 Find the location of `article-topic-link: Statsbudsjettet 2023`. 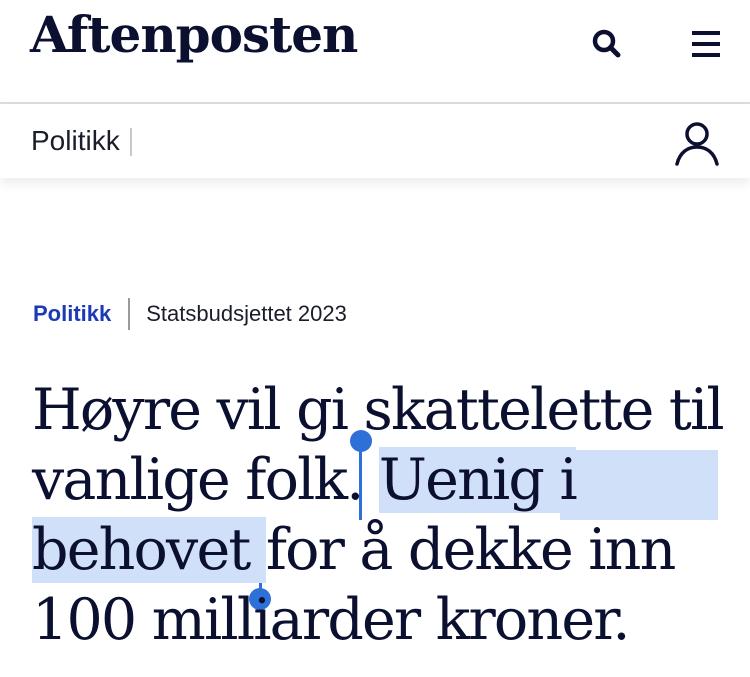

article-topic-link: Statsbudsjettet 2023 is located at coordinates (246, 314).